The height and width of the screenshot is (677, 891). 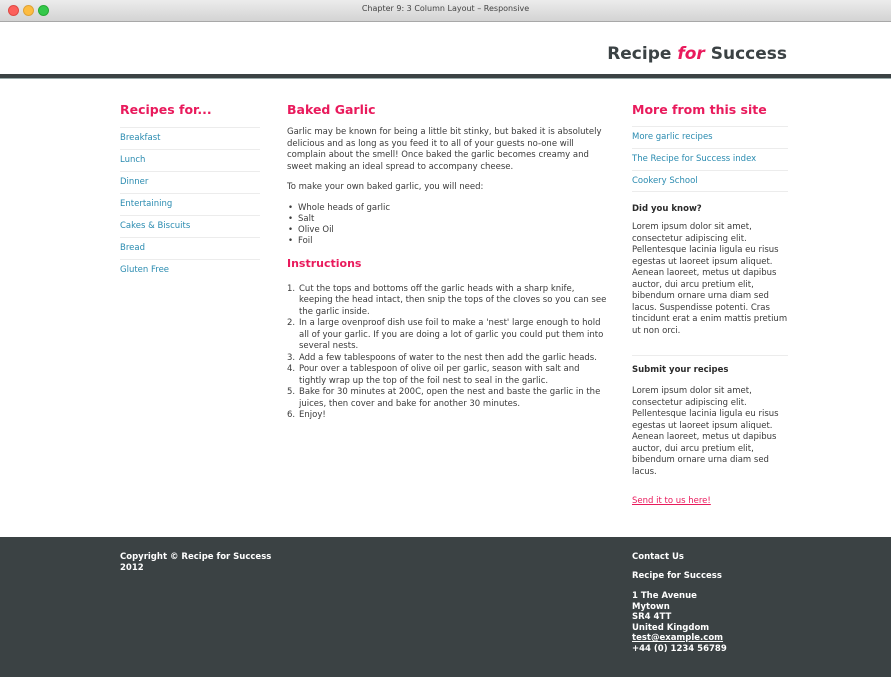 I want to click on window-titlebar: Chapter 9: 3 Column Layout – Responsive, so click(x=445, y=11).